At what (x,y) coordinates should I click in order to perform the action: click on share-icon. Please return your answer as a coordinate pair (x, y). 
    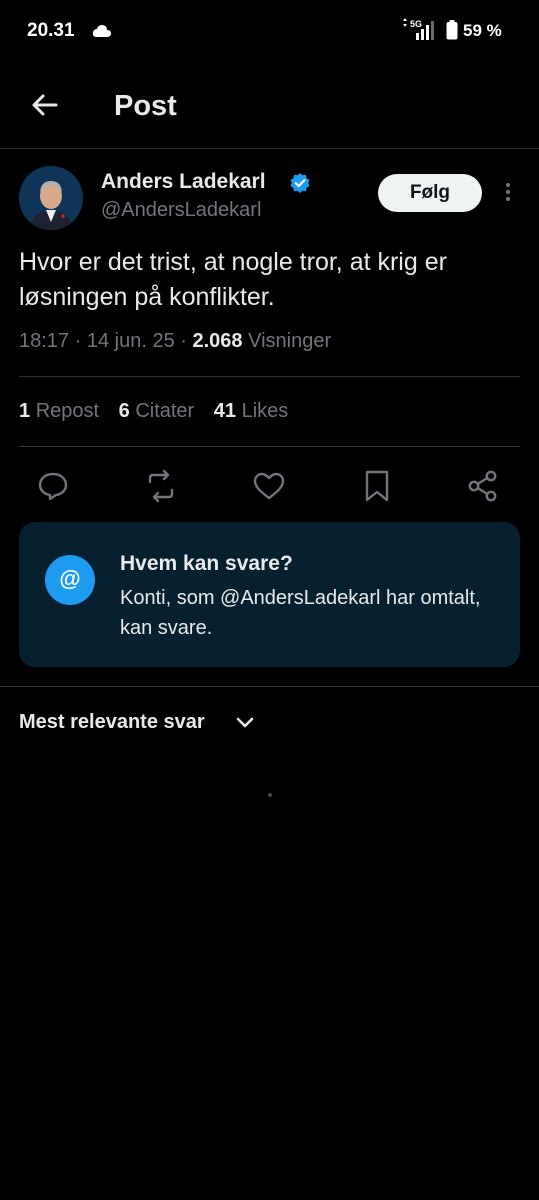
    Looking at the image, I should click on (483, 486).